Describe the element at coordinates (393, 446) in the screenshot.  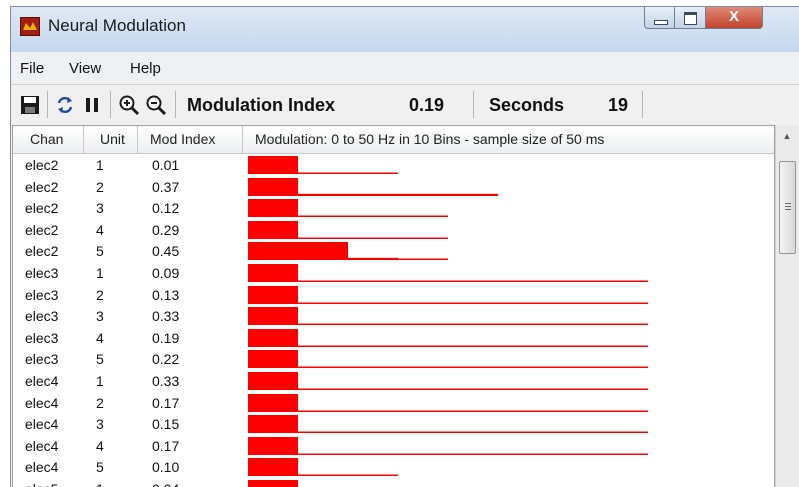
I see `table-row: elec4 4 0.17` at that location.